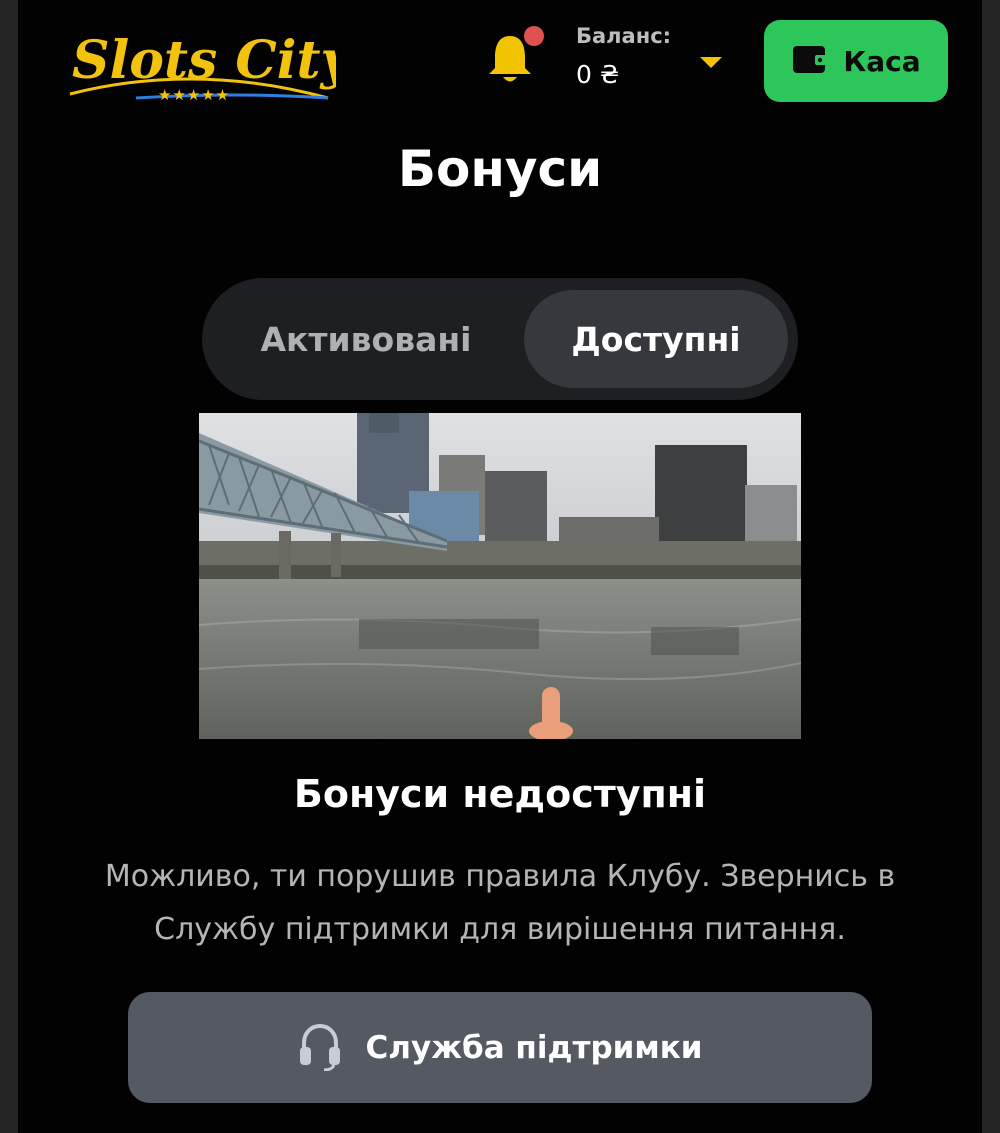 The height and width of the screenshot is (1133, 1000). I want to click on headset-icon, so click(320, 1048).